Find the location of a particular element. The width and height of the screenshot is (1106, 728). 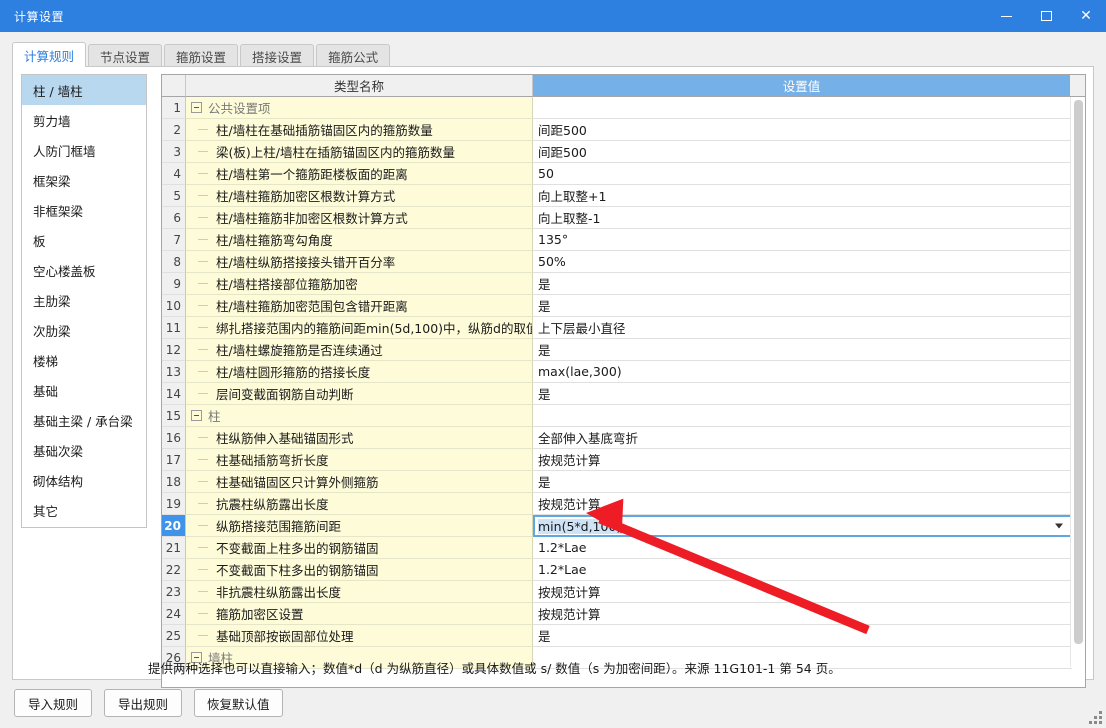

row-type-name-cell: 箍筋加密区设置 is located at coordinates (359, 614).